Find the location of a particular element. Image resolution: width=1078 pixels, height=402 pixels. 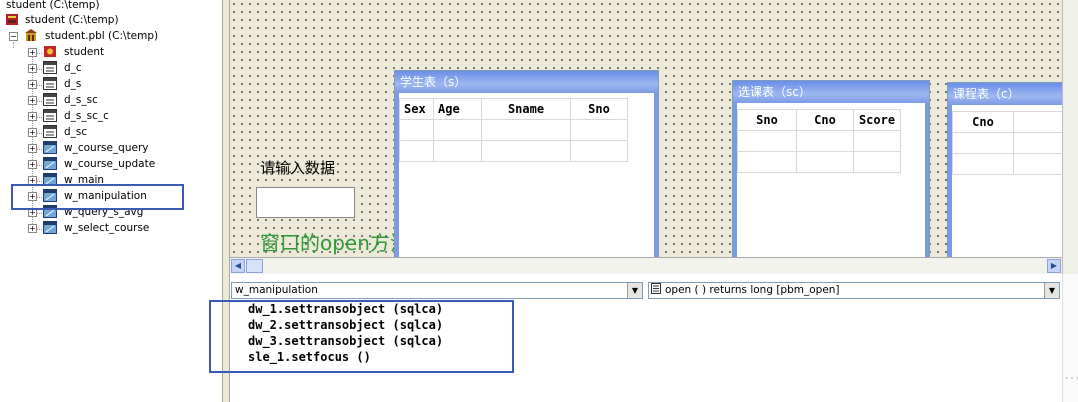

event-select-value: open ( ) returns long [pbm_open] is located at coordinates (752, 290).